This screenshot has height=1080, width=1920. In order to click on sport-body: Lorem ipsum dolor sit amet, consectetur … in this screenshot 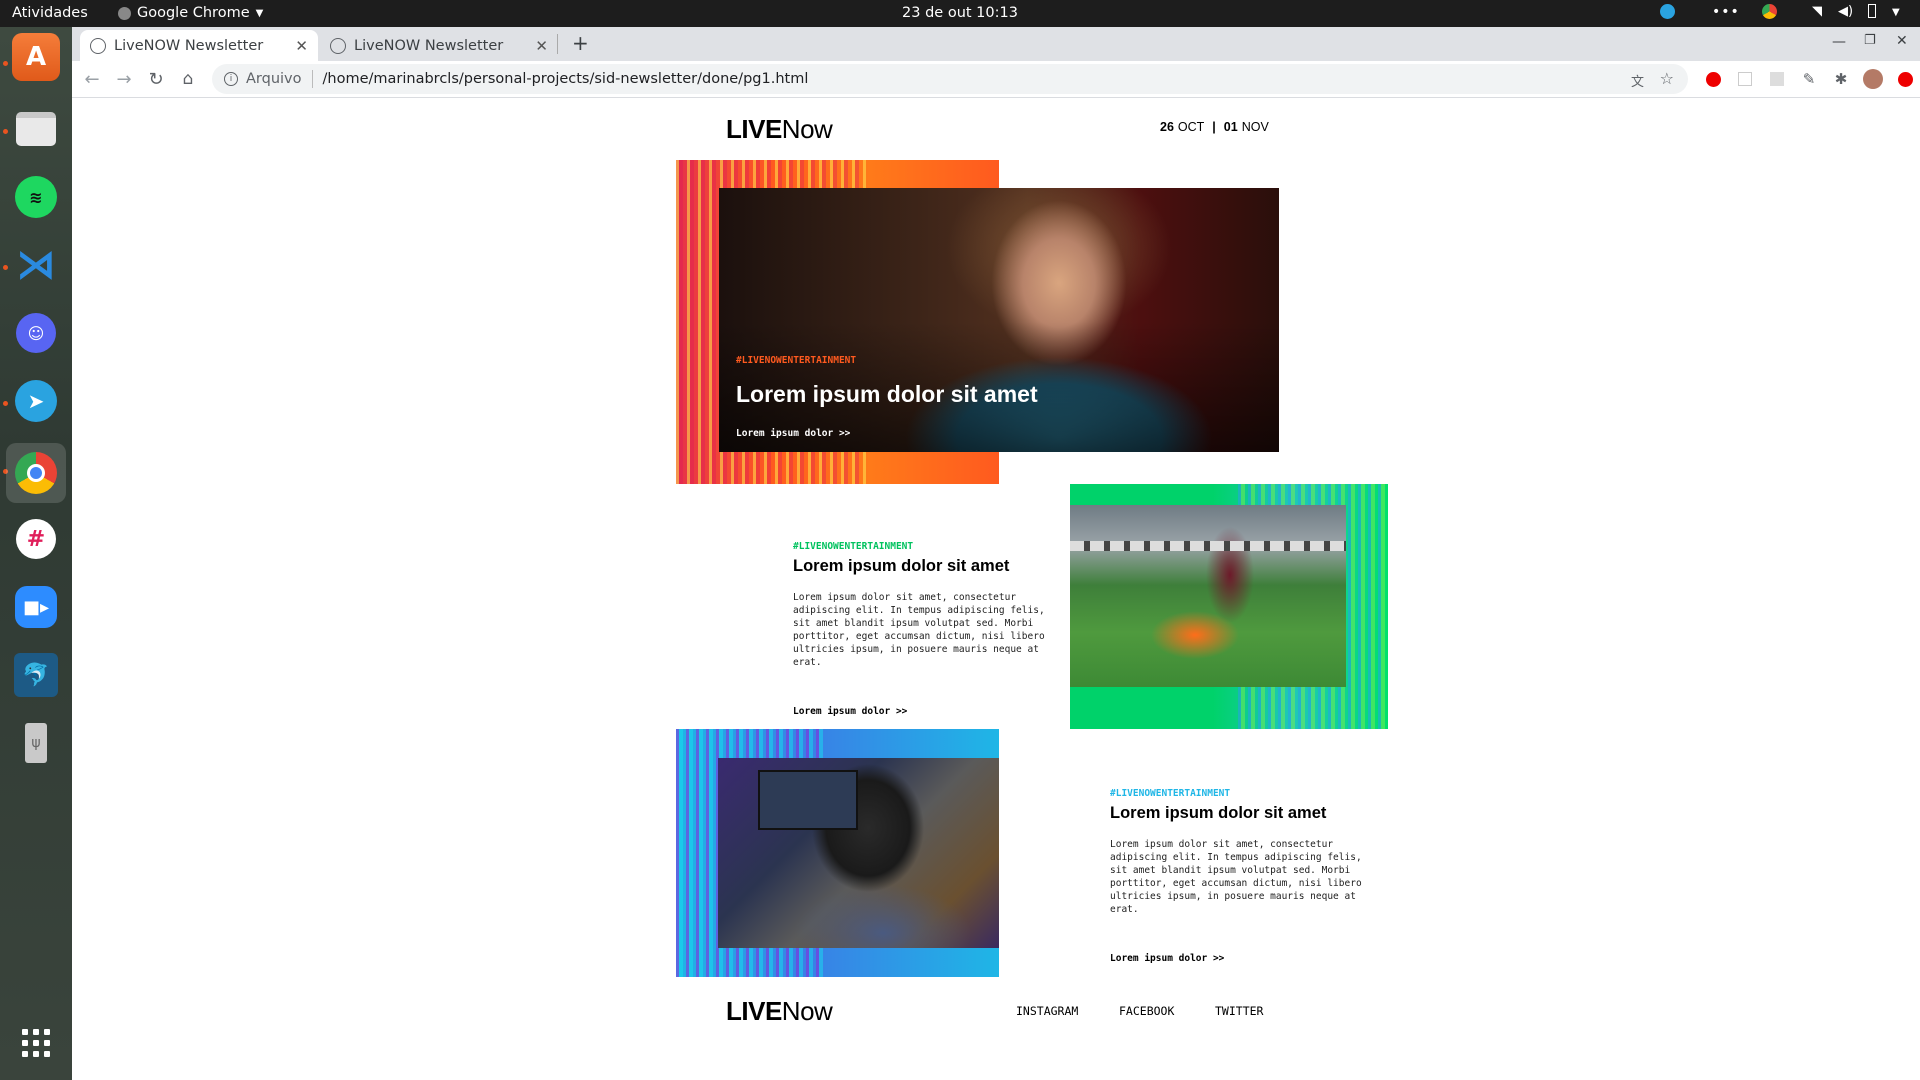, I will do `click(919, 630)`.